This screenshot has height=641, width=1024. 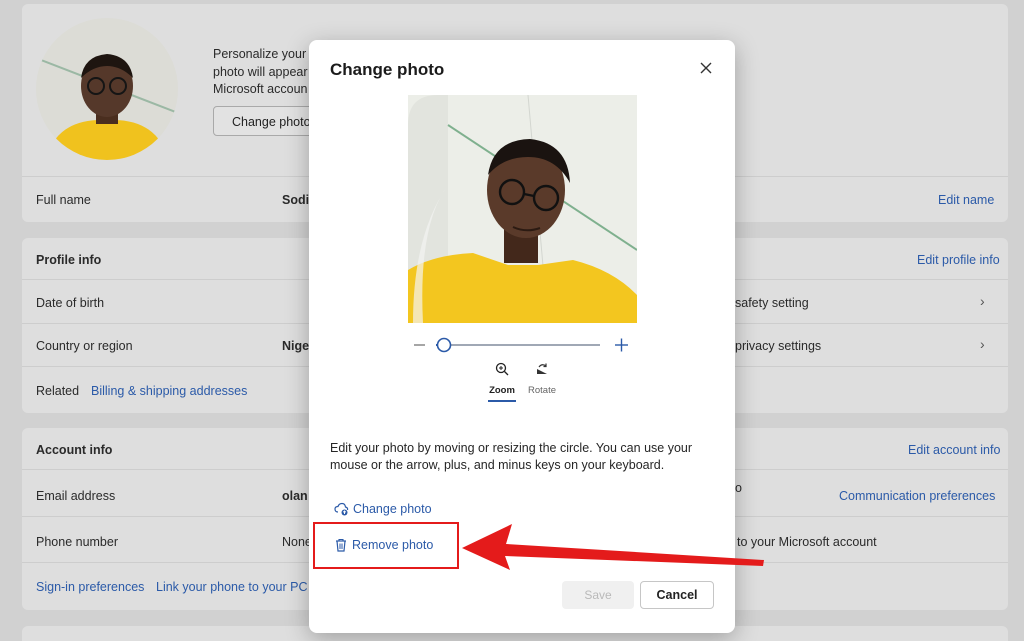 What do you see at coordinates (958, 260) in the screenshot?
I see `edit-profile-info-link: Edit profile info` at bounding box center [958, 260].